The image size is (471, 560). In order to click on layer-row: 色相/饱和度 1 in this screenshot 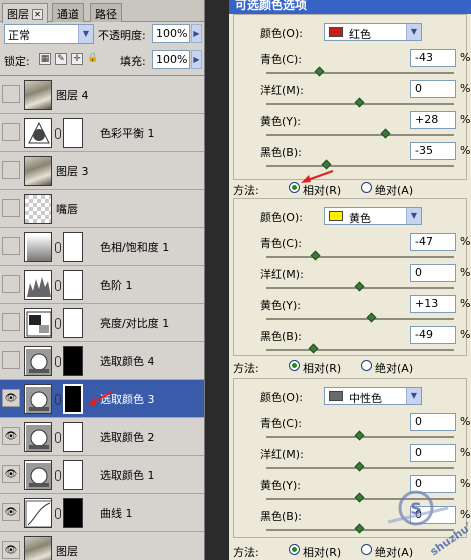, I will do `click(102, 247)`.